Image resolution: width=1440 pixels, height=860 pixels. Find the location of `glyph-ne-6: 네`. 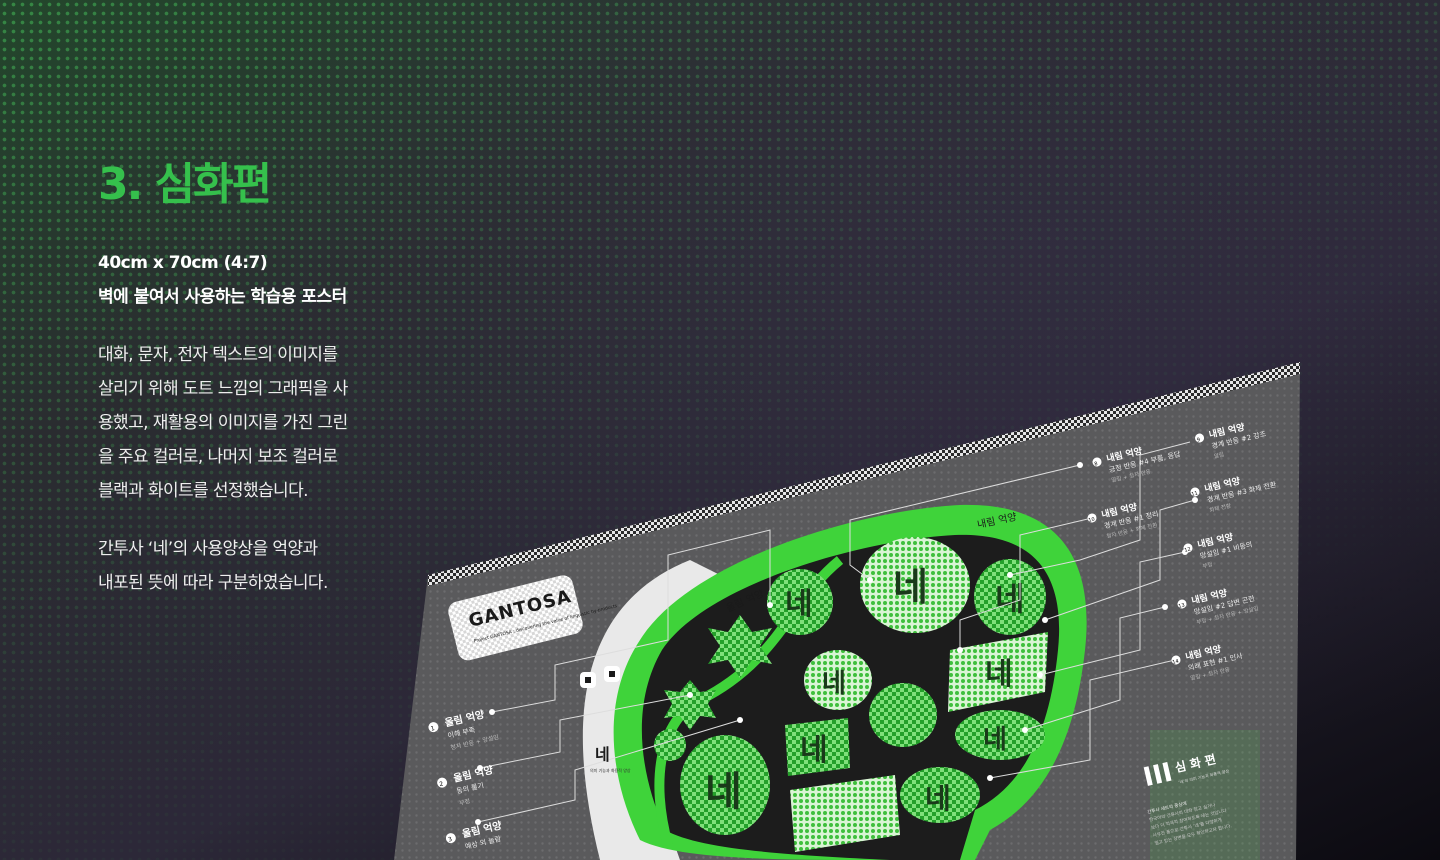

glyph-ne-6: 네 is located at coordinates (723, 792).